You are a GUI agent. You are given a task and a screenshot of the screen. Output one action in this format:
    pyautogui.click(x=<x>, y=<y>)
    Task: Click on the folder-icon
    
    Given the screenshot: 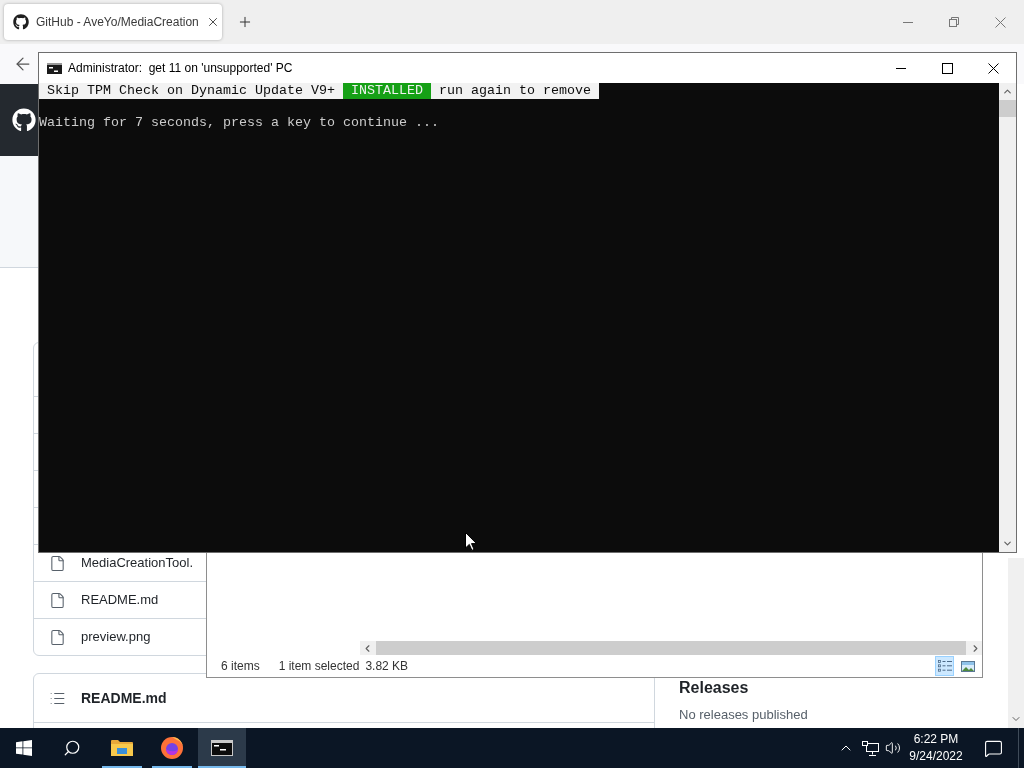 What is the action you would take?
    pyautogui.click(x=122, y=748)
    